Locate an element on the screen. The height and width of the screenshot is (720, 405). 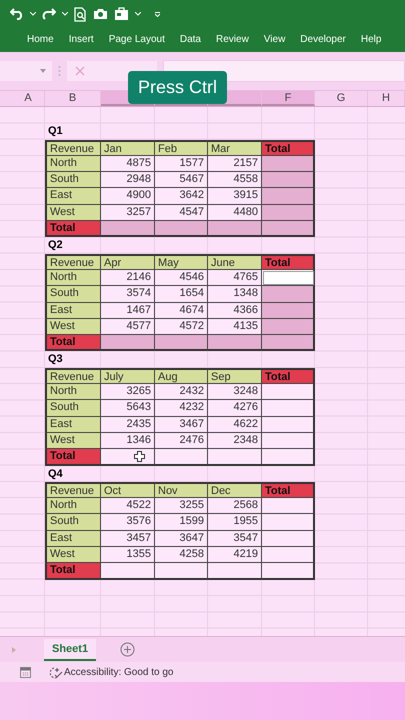
table-cell: 4875 is located at coordinates (128, 164).